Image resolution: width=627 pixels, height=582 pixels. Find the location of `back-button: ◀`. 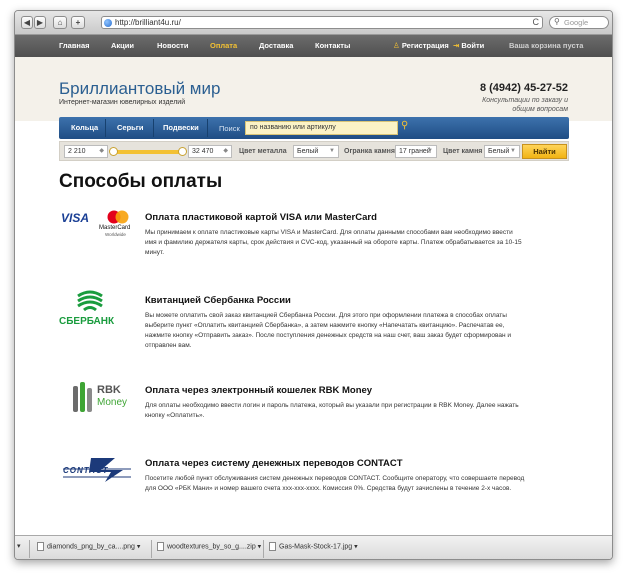

back-button: ◀ is located at coordinates (27, 22).